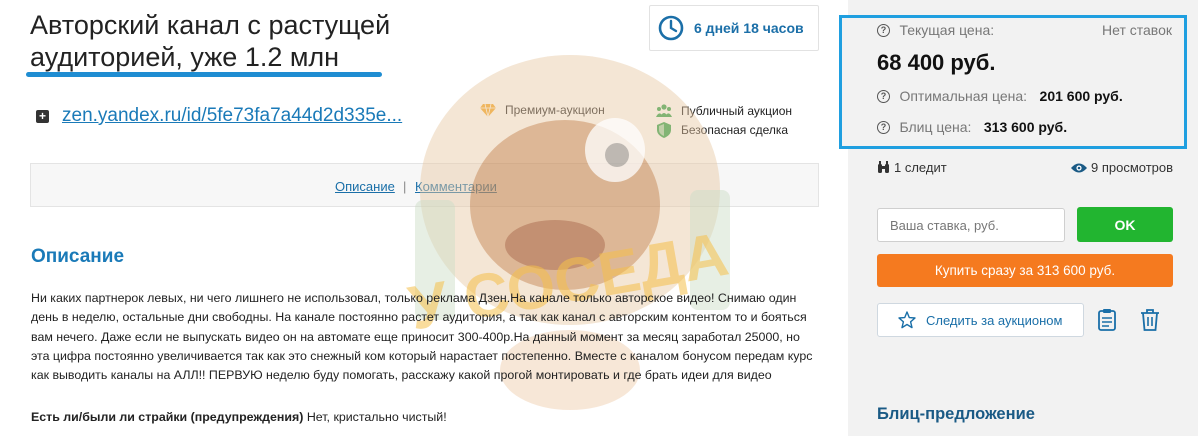  I want to click on current-price-value: 68 400 руб., so click(936, 62).